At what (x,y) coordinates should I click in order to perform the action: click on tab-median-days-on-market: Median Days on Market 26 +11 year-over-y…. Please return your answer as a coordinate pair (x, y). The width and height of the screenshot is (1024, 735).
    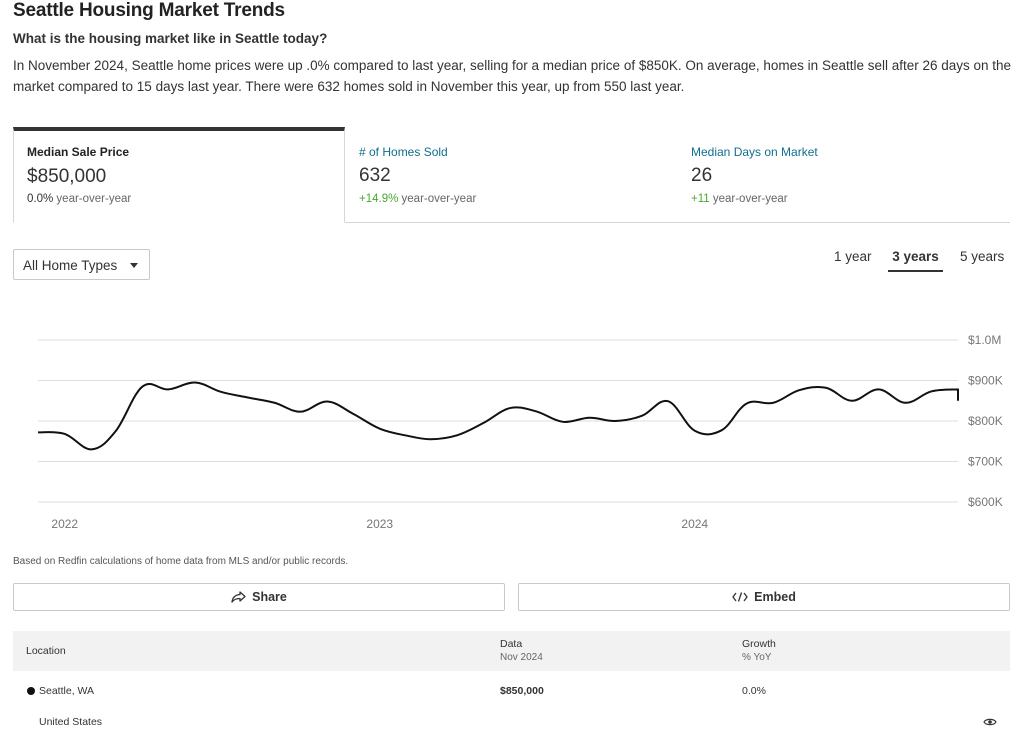
    Looking at the image, I should click on (844, 174).